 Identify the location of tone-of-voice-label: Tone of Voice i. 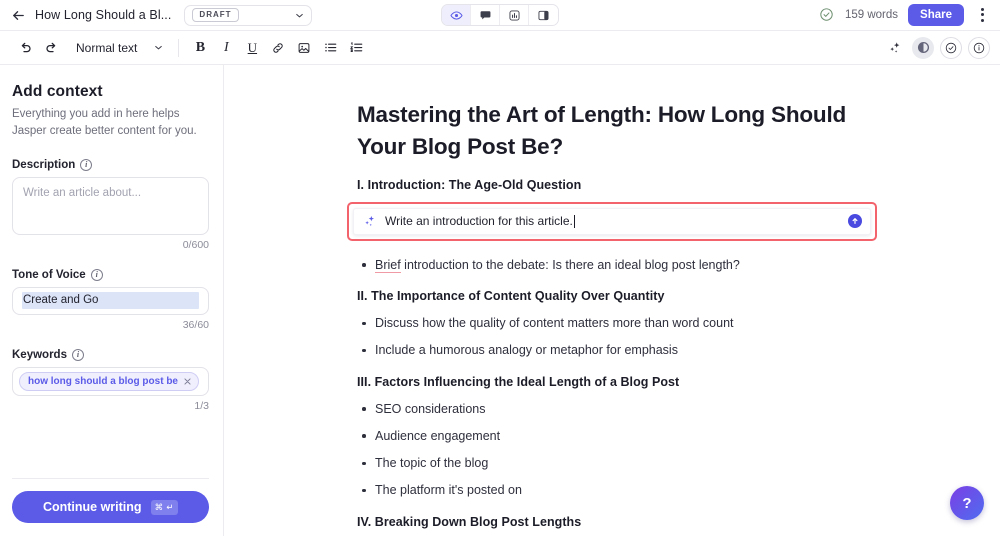
(110, 274).